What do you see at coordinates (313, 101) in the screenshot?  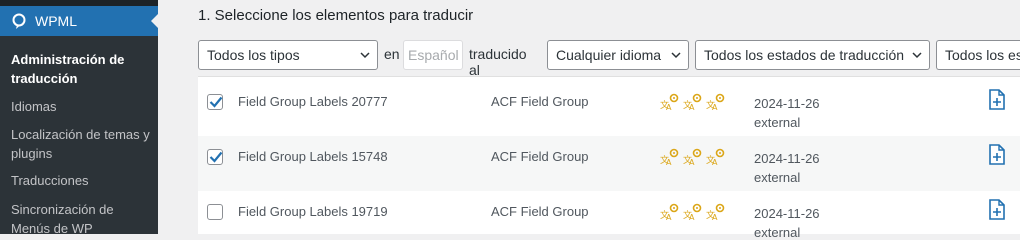 I see `row-title: Field Group Labels 20777` at bounding box center [313, 101].